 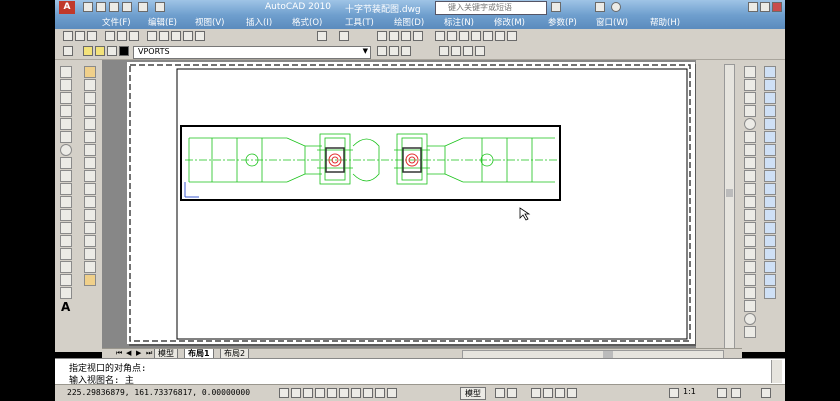 I want to click on pan-status-icon, so click(x=536, y=393).